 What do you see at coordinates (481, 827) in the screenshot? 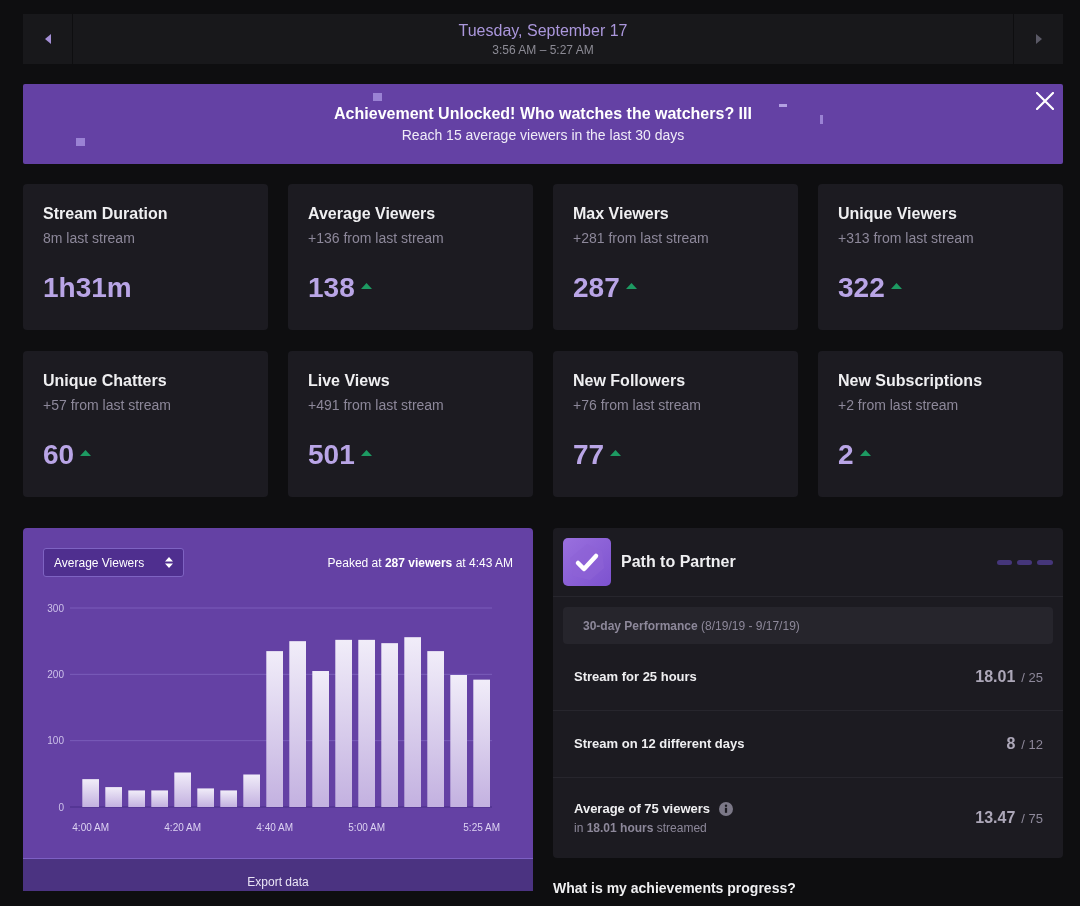
I see `x-axis-label: 5:25 AM` at bounding box center [481, 827].